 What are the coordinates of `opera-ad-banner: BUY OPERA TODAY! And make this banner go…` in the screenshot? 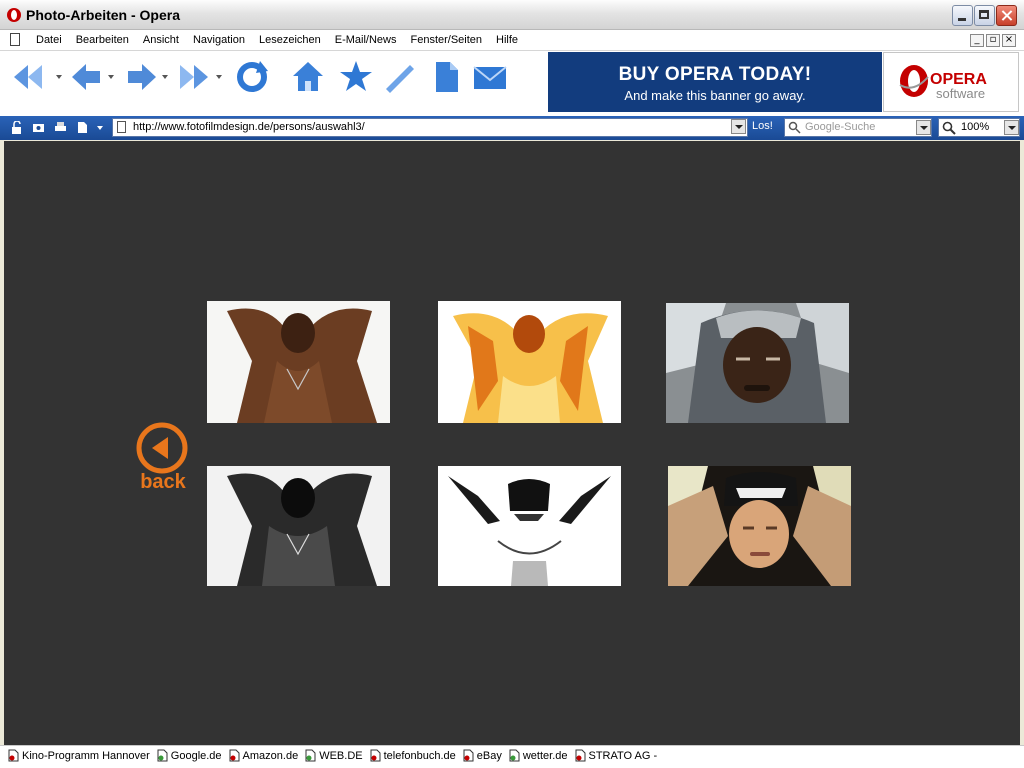 It's located at (715, 82).